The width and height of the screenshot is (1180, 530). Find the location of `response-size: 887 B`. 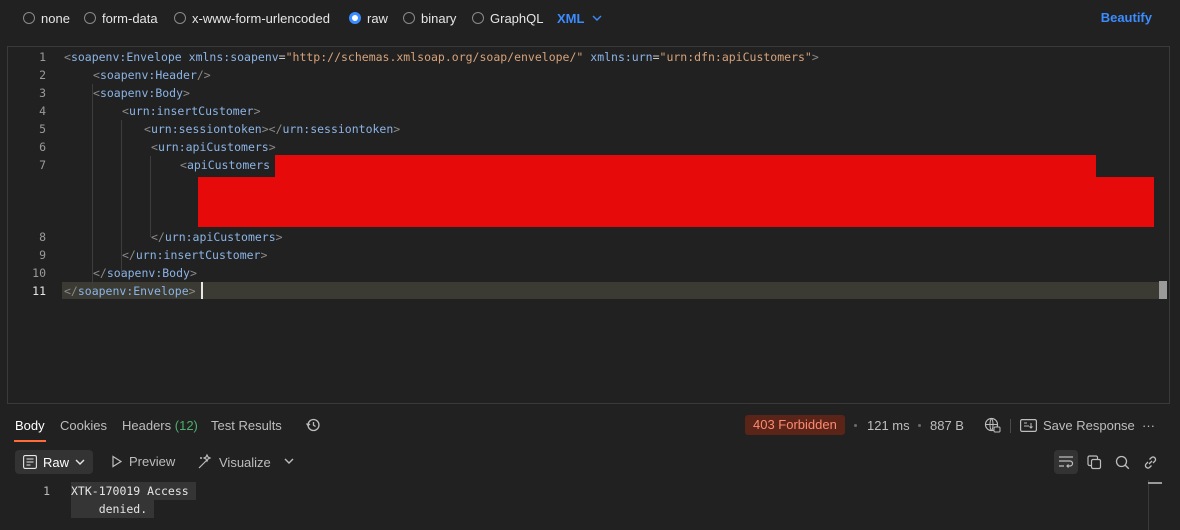

response-size: 887 B is located at coordinates (947, 425).